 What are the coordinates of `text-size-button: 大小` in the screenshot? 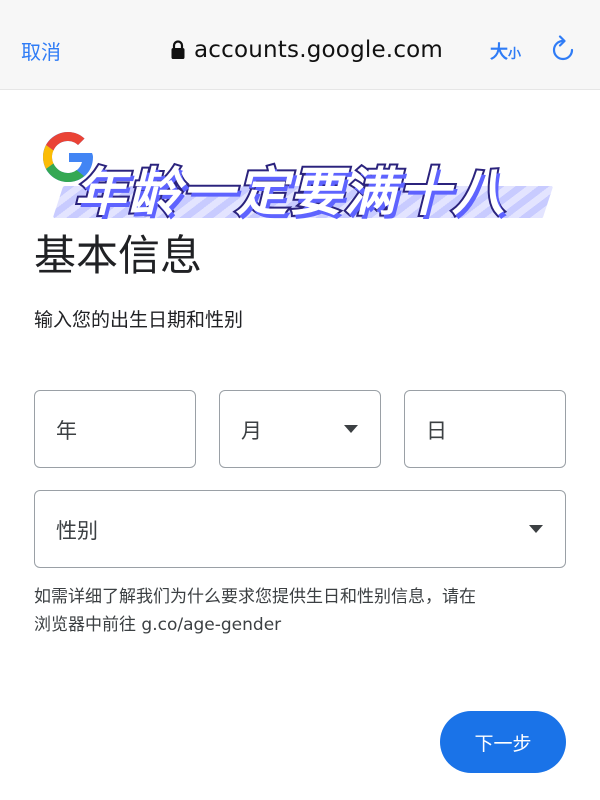 It's located at (505, 51).